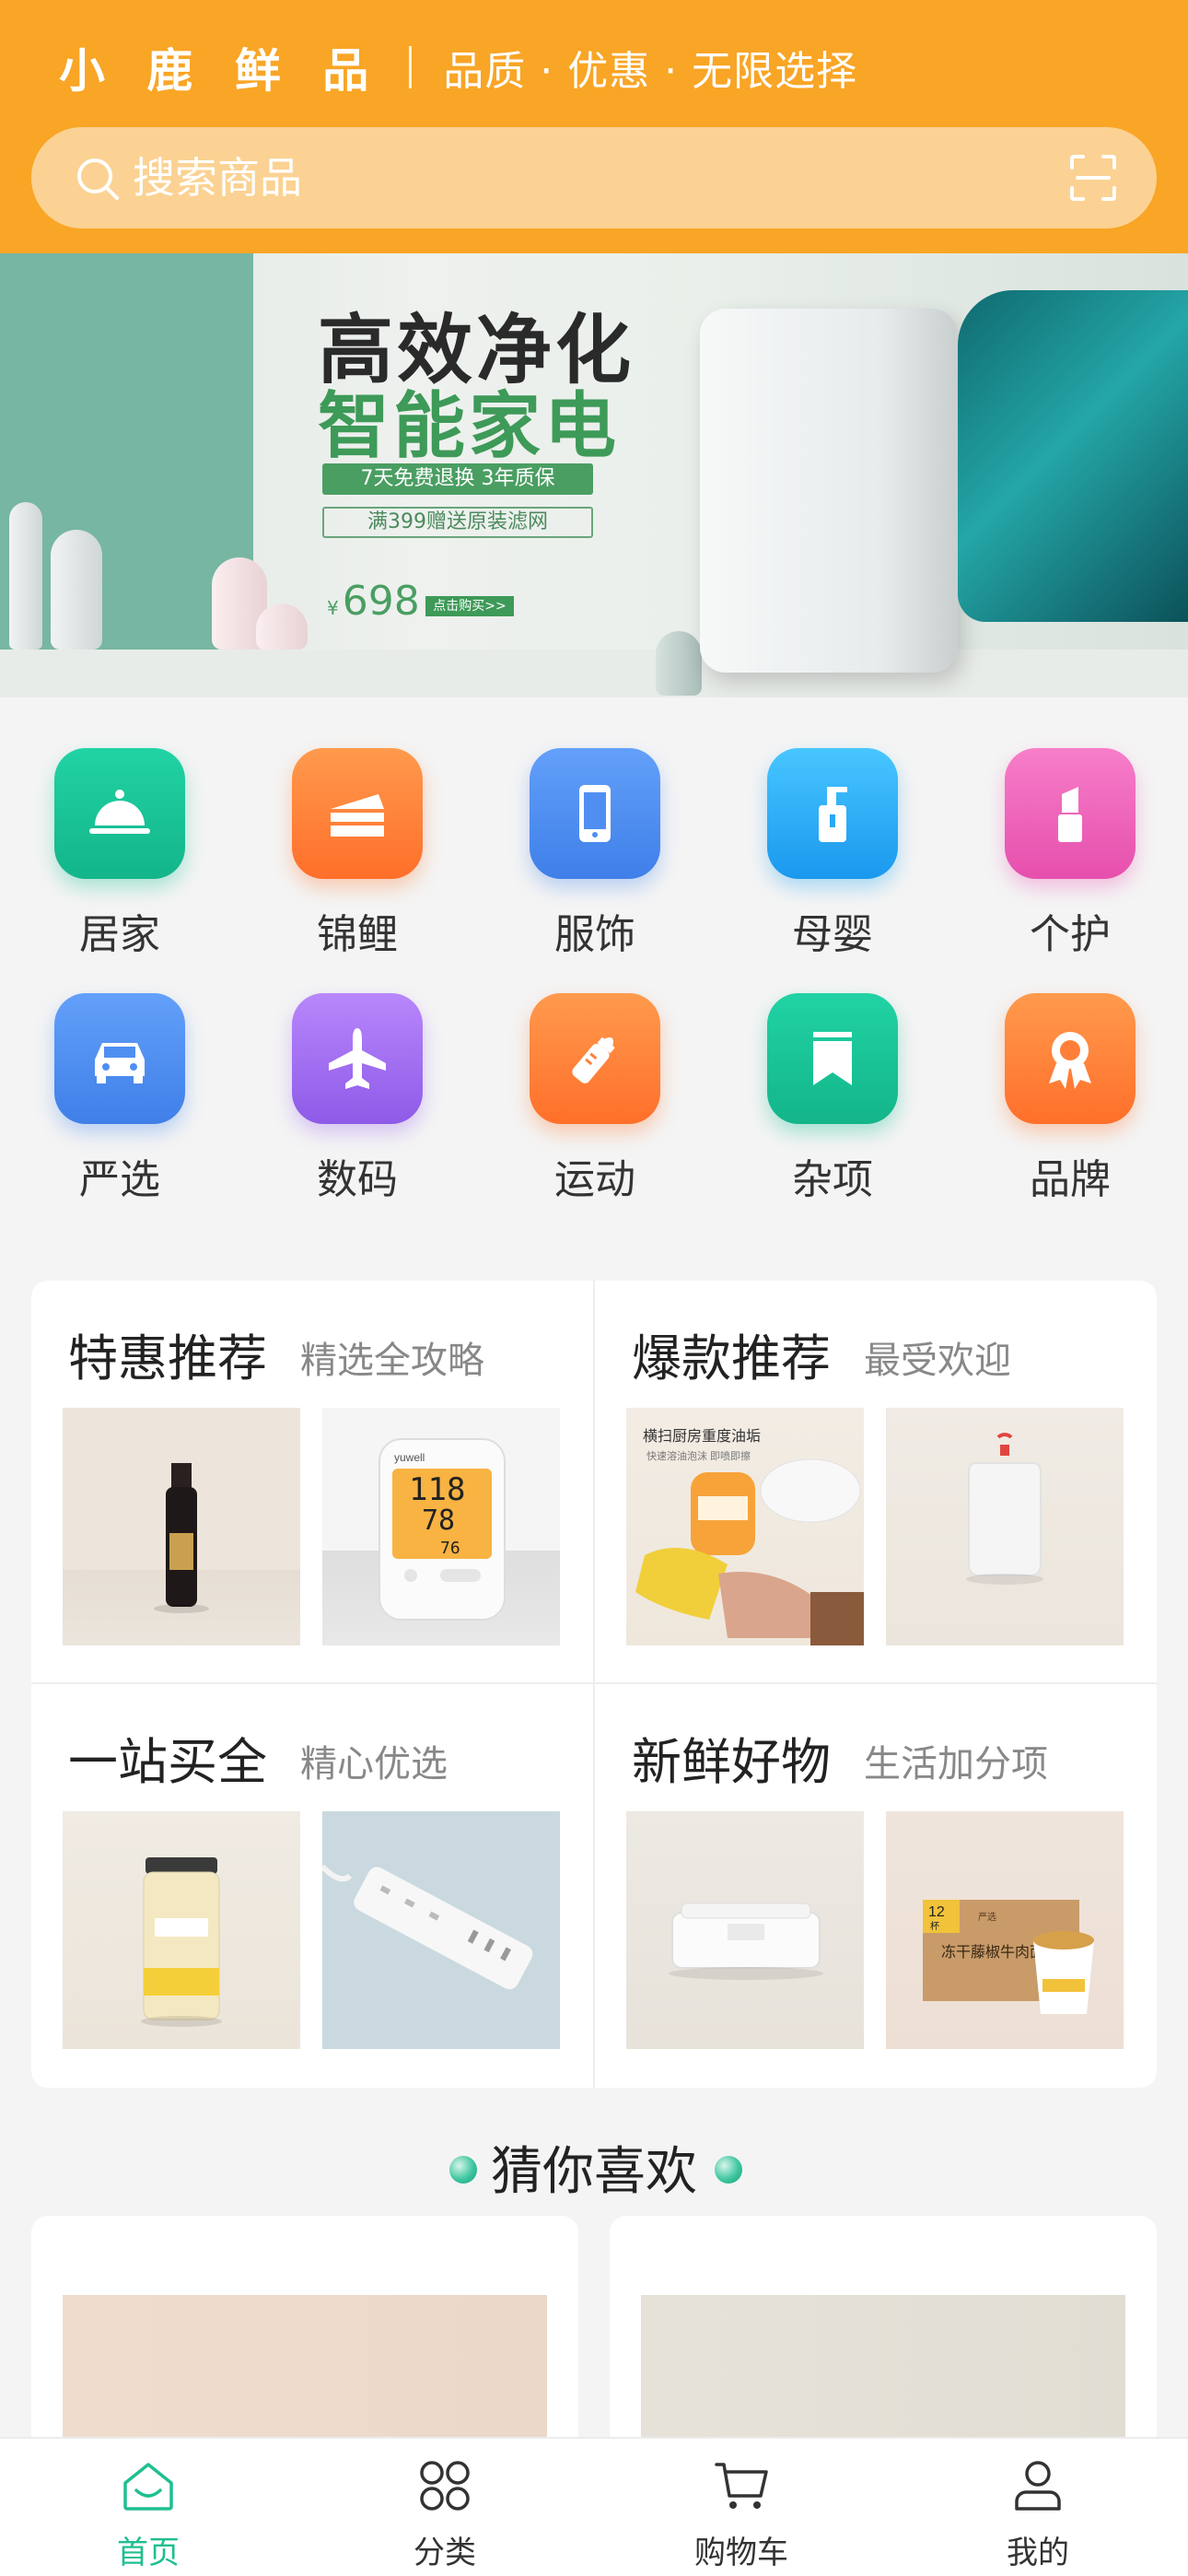 This screenshot has height=2576, width=1188. What do you see at coordinates (167, 1762) in the screenshot?
I see `section-title: 一站买全` at bounding box center [167, 1762].